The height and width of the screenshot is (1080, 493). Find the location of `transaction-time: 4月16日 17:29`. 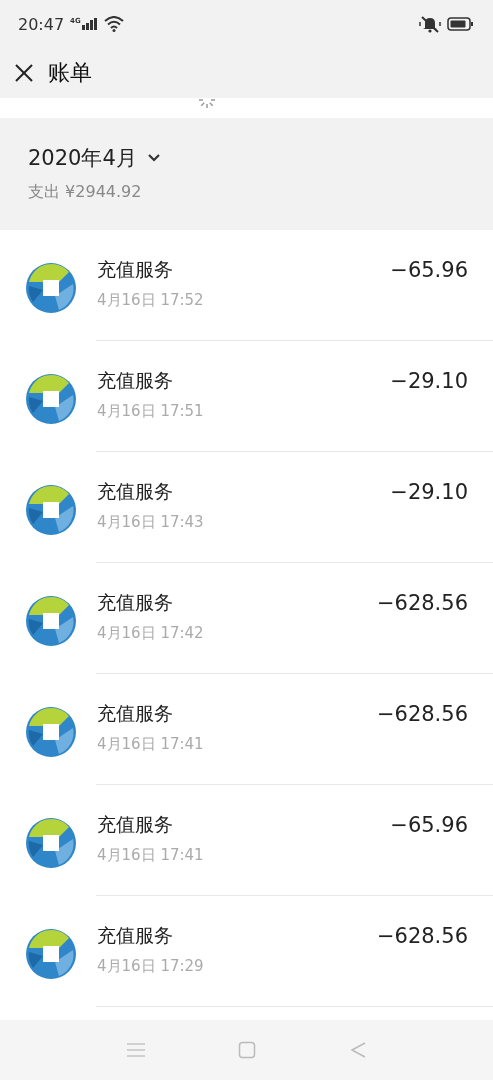

transaction-time: 4月16日 17:29 is located at coordinates (151, 966).